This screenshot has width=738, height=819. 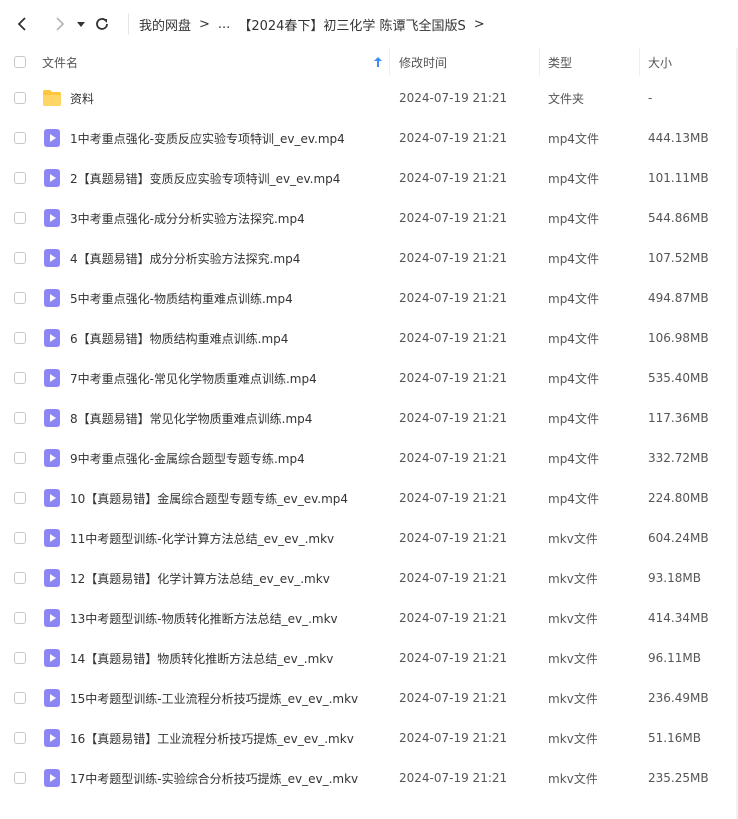 I want to click on column-header-name-label: 文件名, so click(x=60, y=62).